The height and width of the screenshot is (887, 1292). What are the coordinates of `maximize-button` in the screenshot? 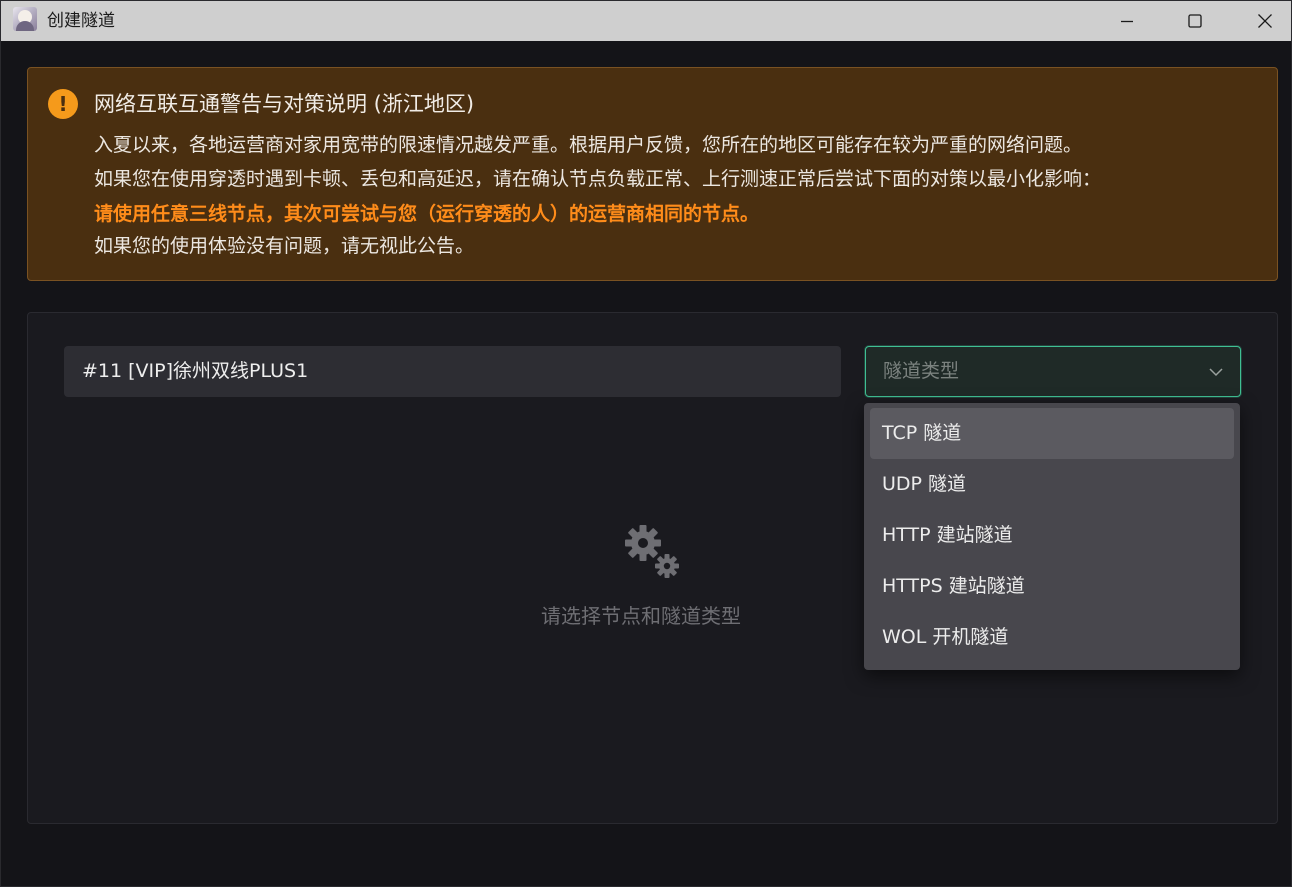 It's located at (1195, 21).